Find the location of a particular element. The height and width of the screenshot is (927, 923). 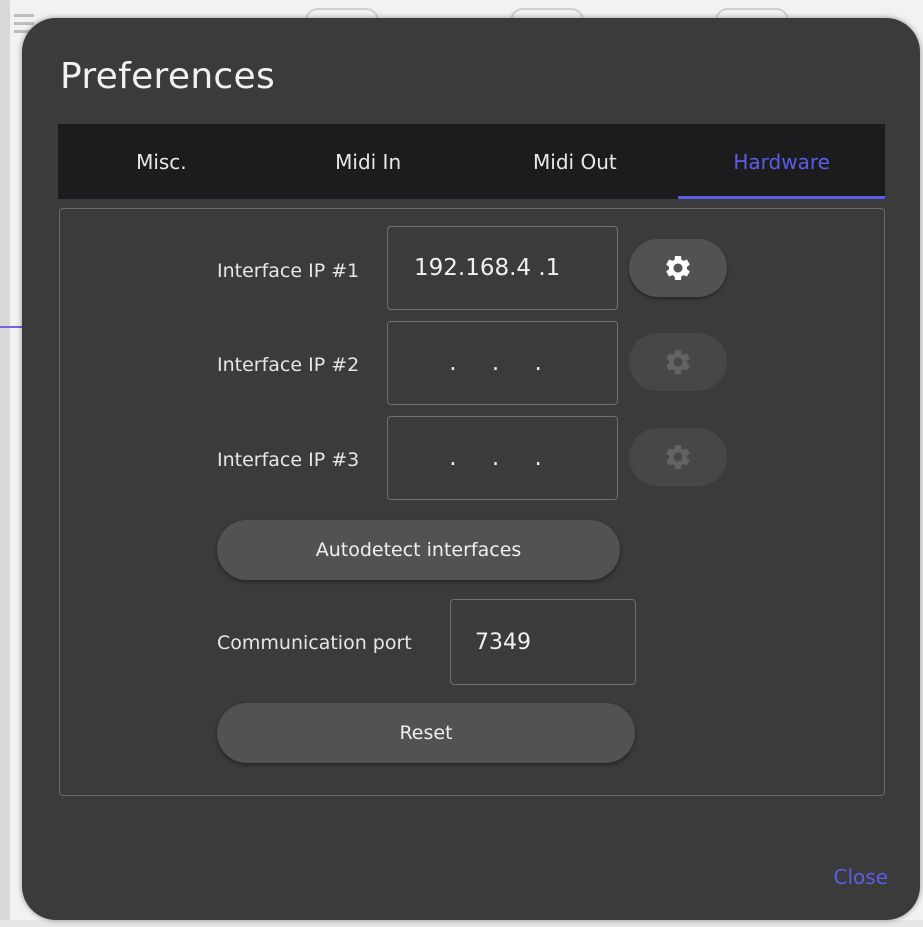

background-sidebar is located at coordinates (5, 463).